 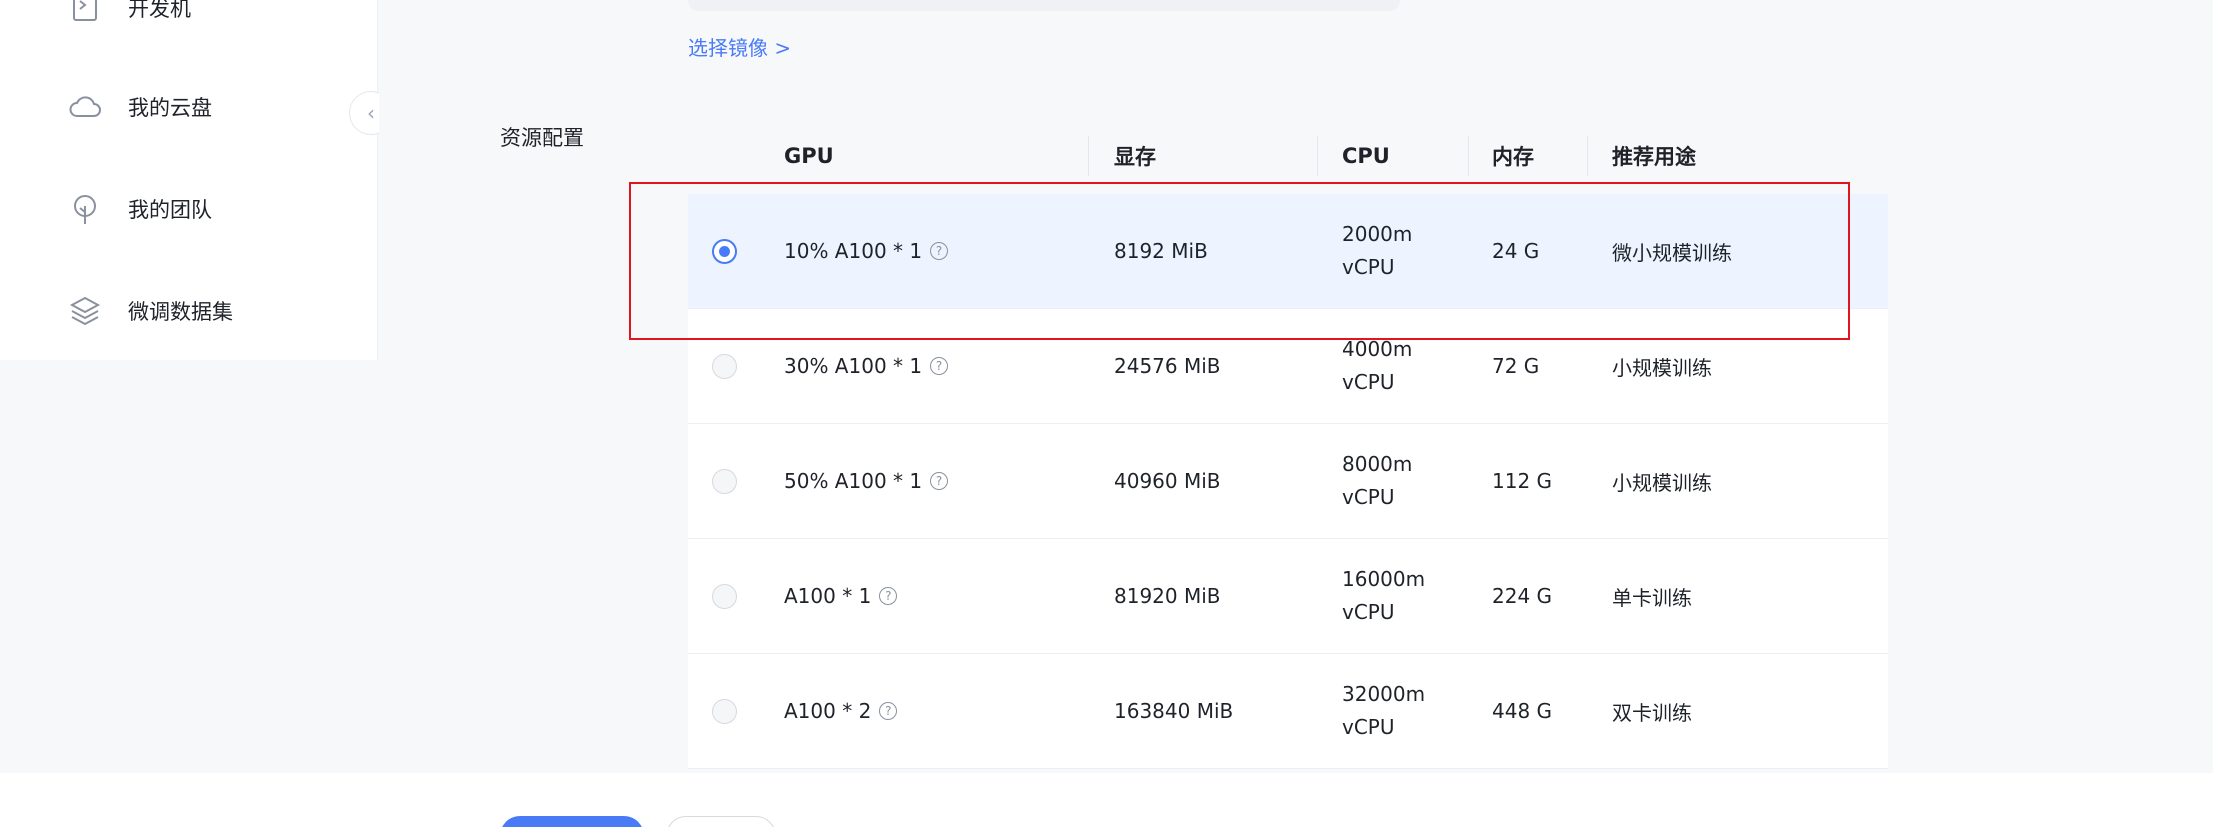 What do you see at coordinates (180, 312) in the screenshot?
I see `sidebar-item-label: 微调数据集` at bounding box center [180, 312].